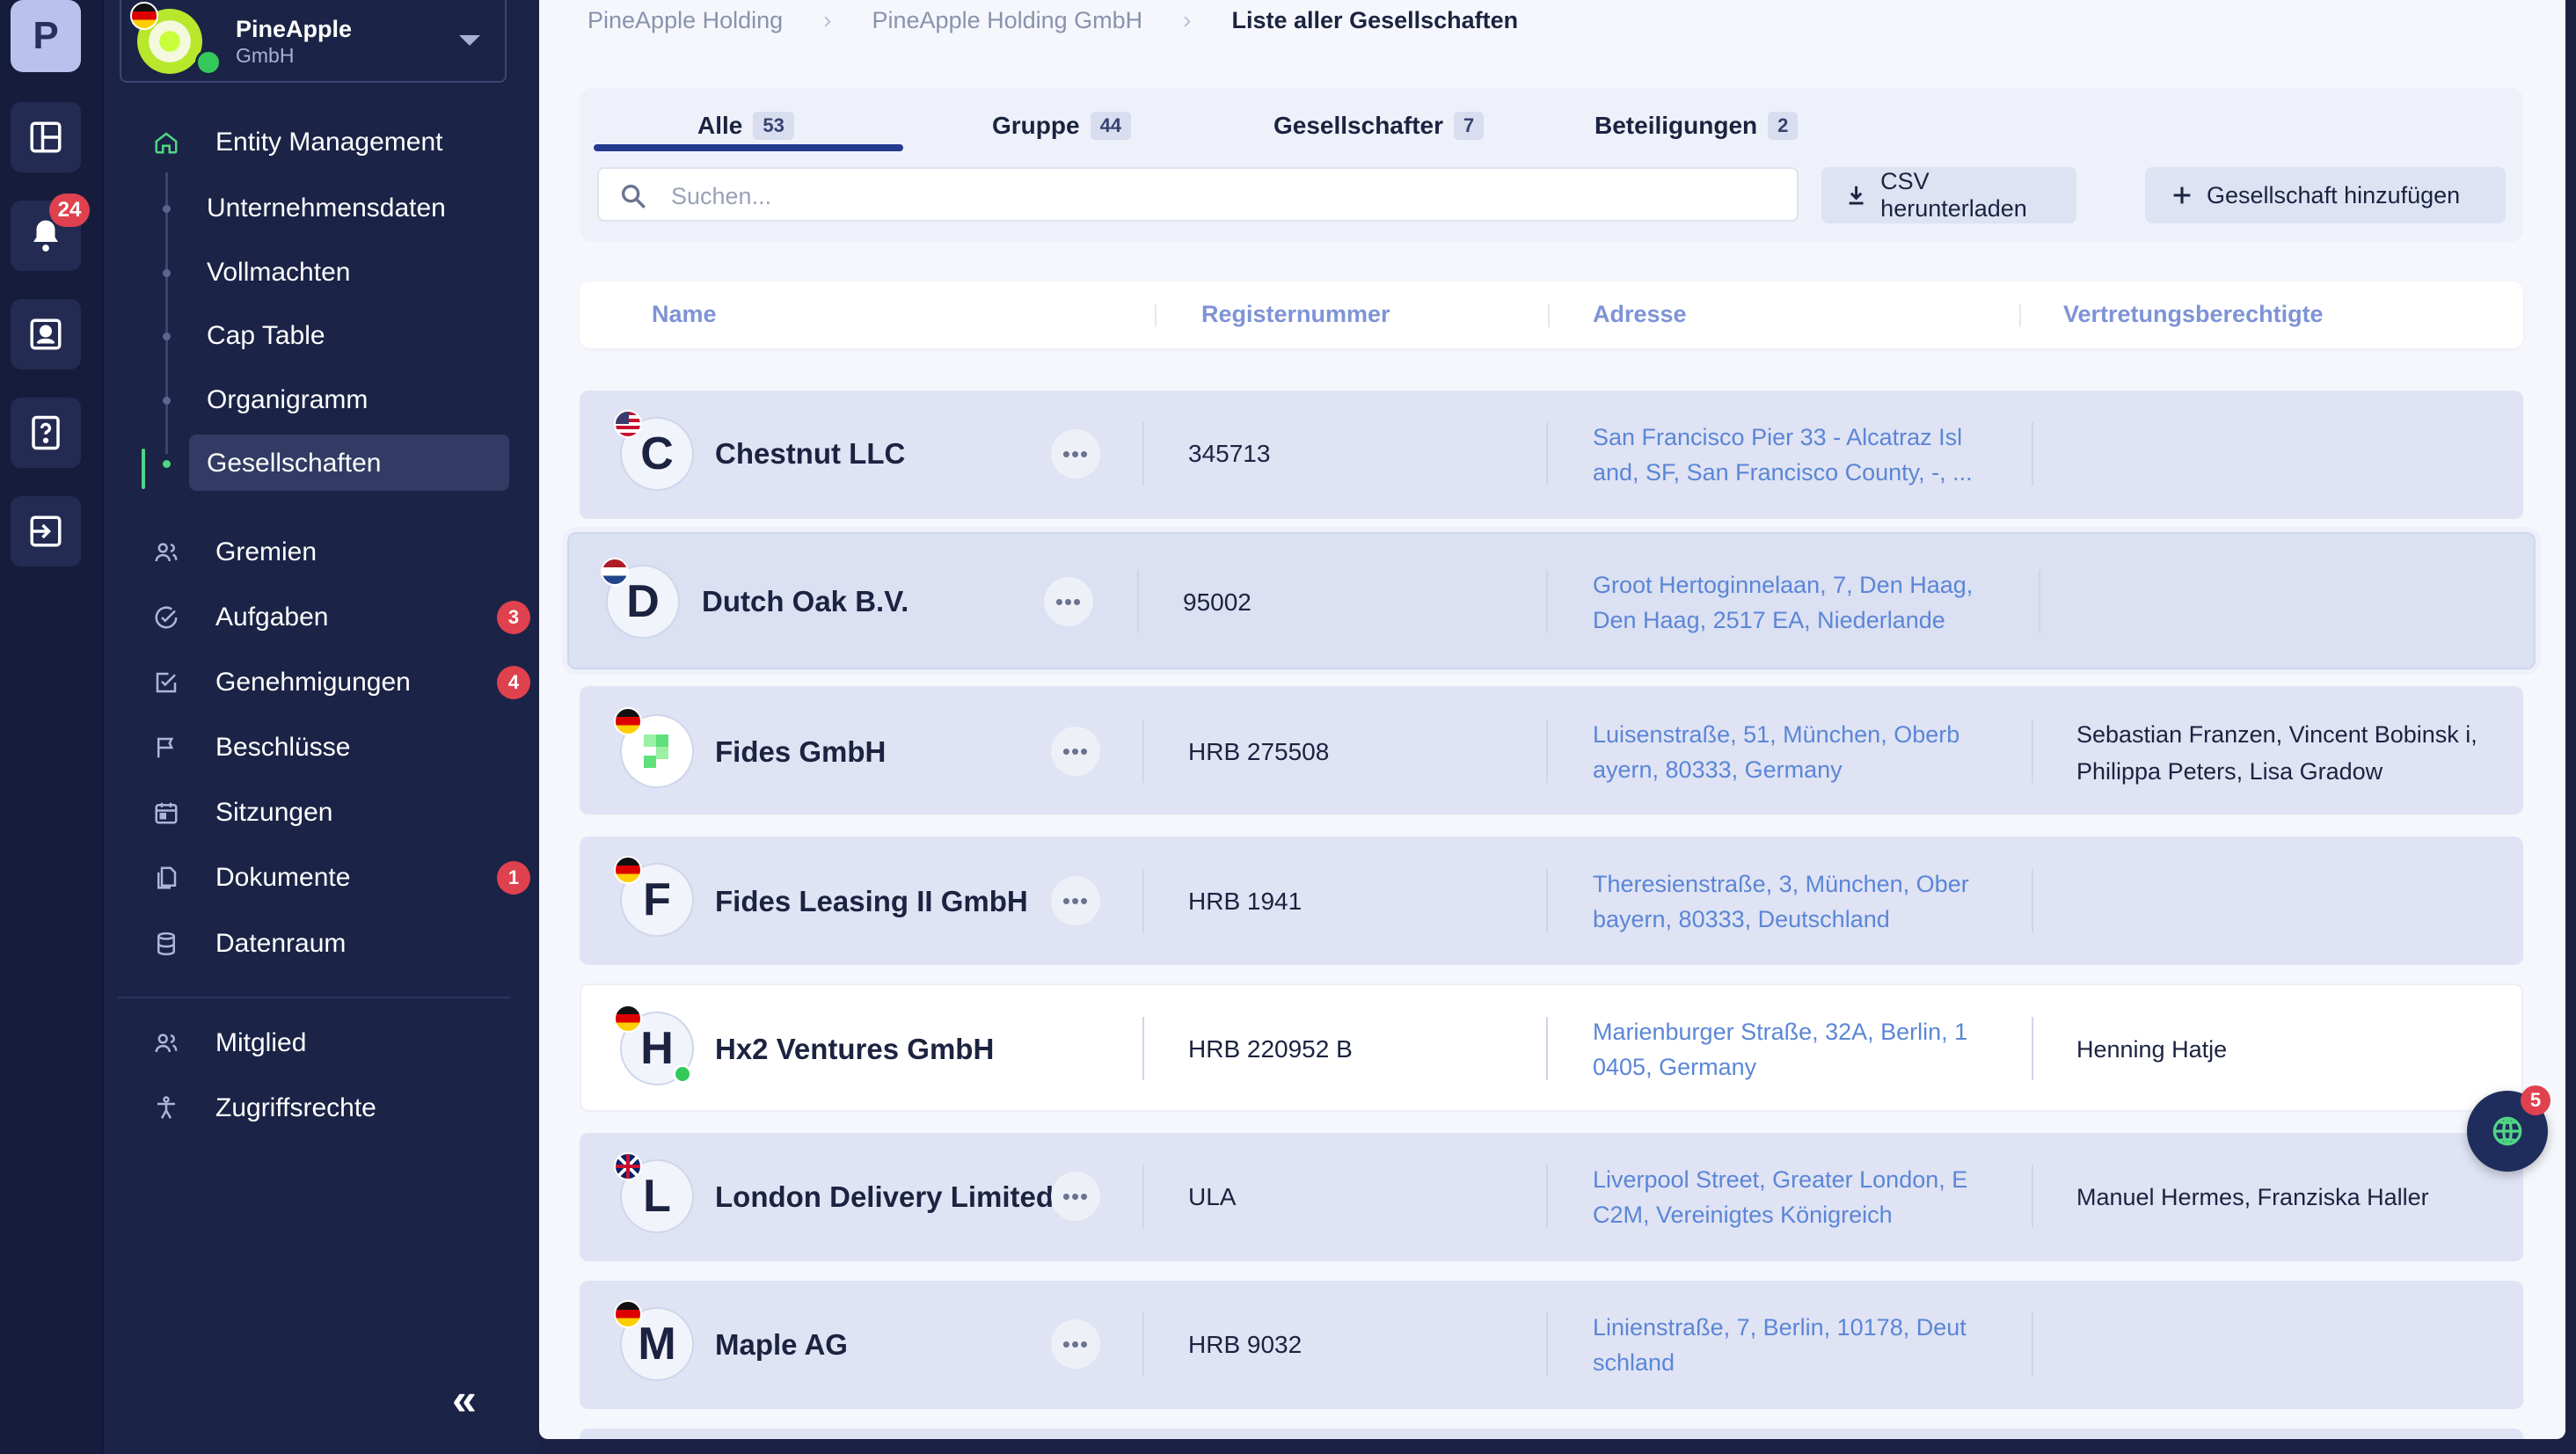  I want to click on nav-label: Mitglied, so click(261, 1042).